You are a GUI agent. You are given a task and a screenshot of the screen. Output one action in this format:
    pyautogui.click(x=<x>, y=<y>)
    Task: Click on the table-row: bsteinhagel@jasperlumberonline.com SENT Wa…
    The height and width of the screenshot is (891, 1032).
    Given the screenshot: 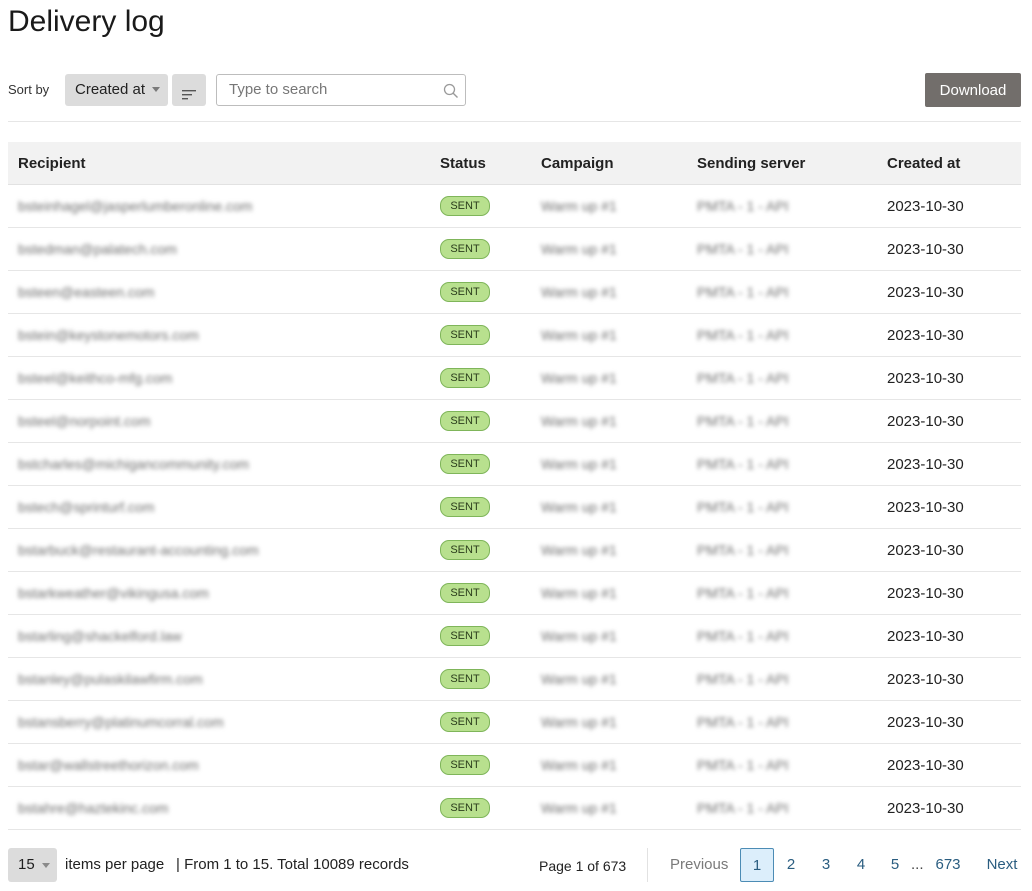 What is the action you would take?
    pyautogui.click(x=514, y=206)
    